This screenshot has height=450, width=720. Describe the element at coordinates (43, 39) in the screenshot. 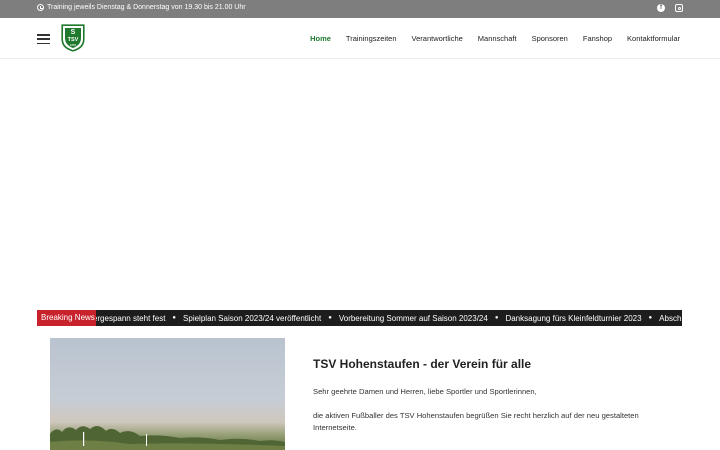

I see `hamburger-menu-icon` at that location.